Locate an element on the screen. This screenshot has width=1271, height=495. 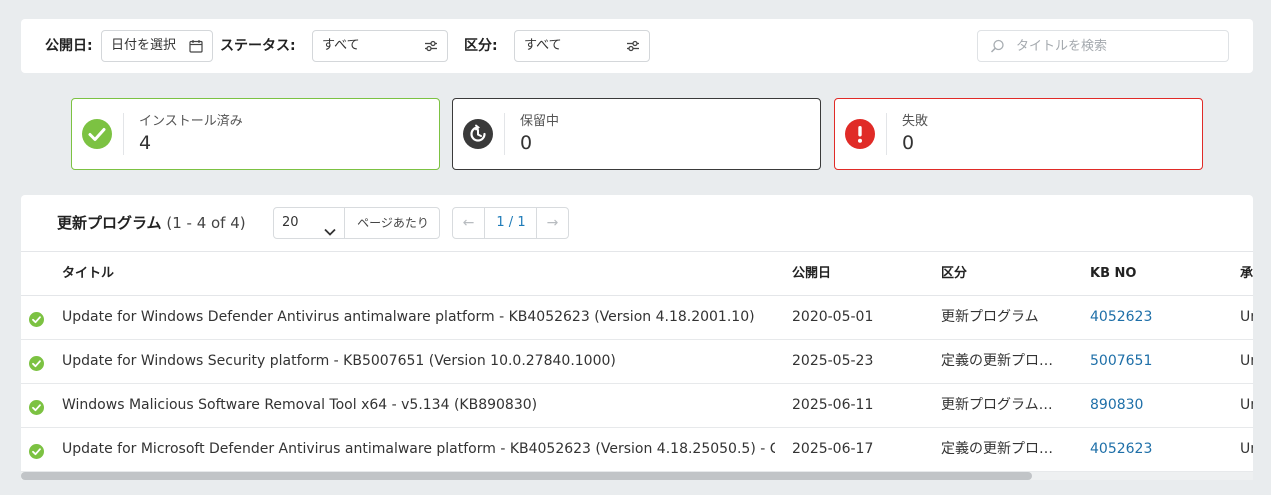
page-indicator: 1 / 1 is located at coordinates (511, 222).